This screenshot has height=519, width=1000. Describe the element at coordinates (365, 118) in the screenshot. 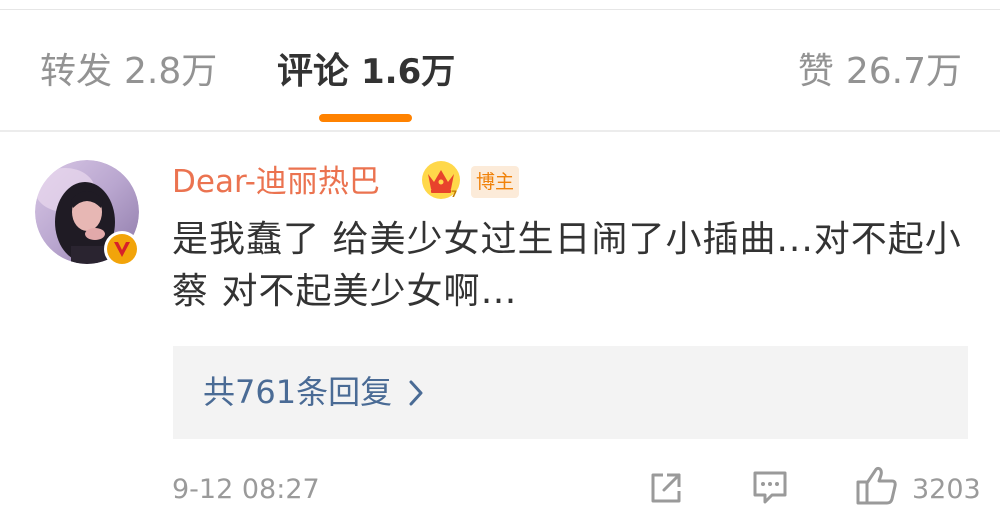

I see `active-tab-indicator` at that location.